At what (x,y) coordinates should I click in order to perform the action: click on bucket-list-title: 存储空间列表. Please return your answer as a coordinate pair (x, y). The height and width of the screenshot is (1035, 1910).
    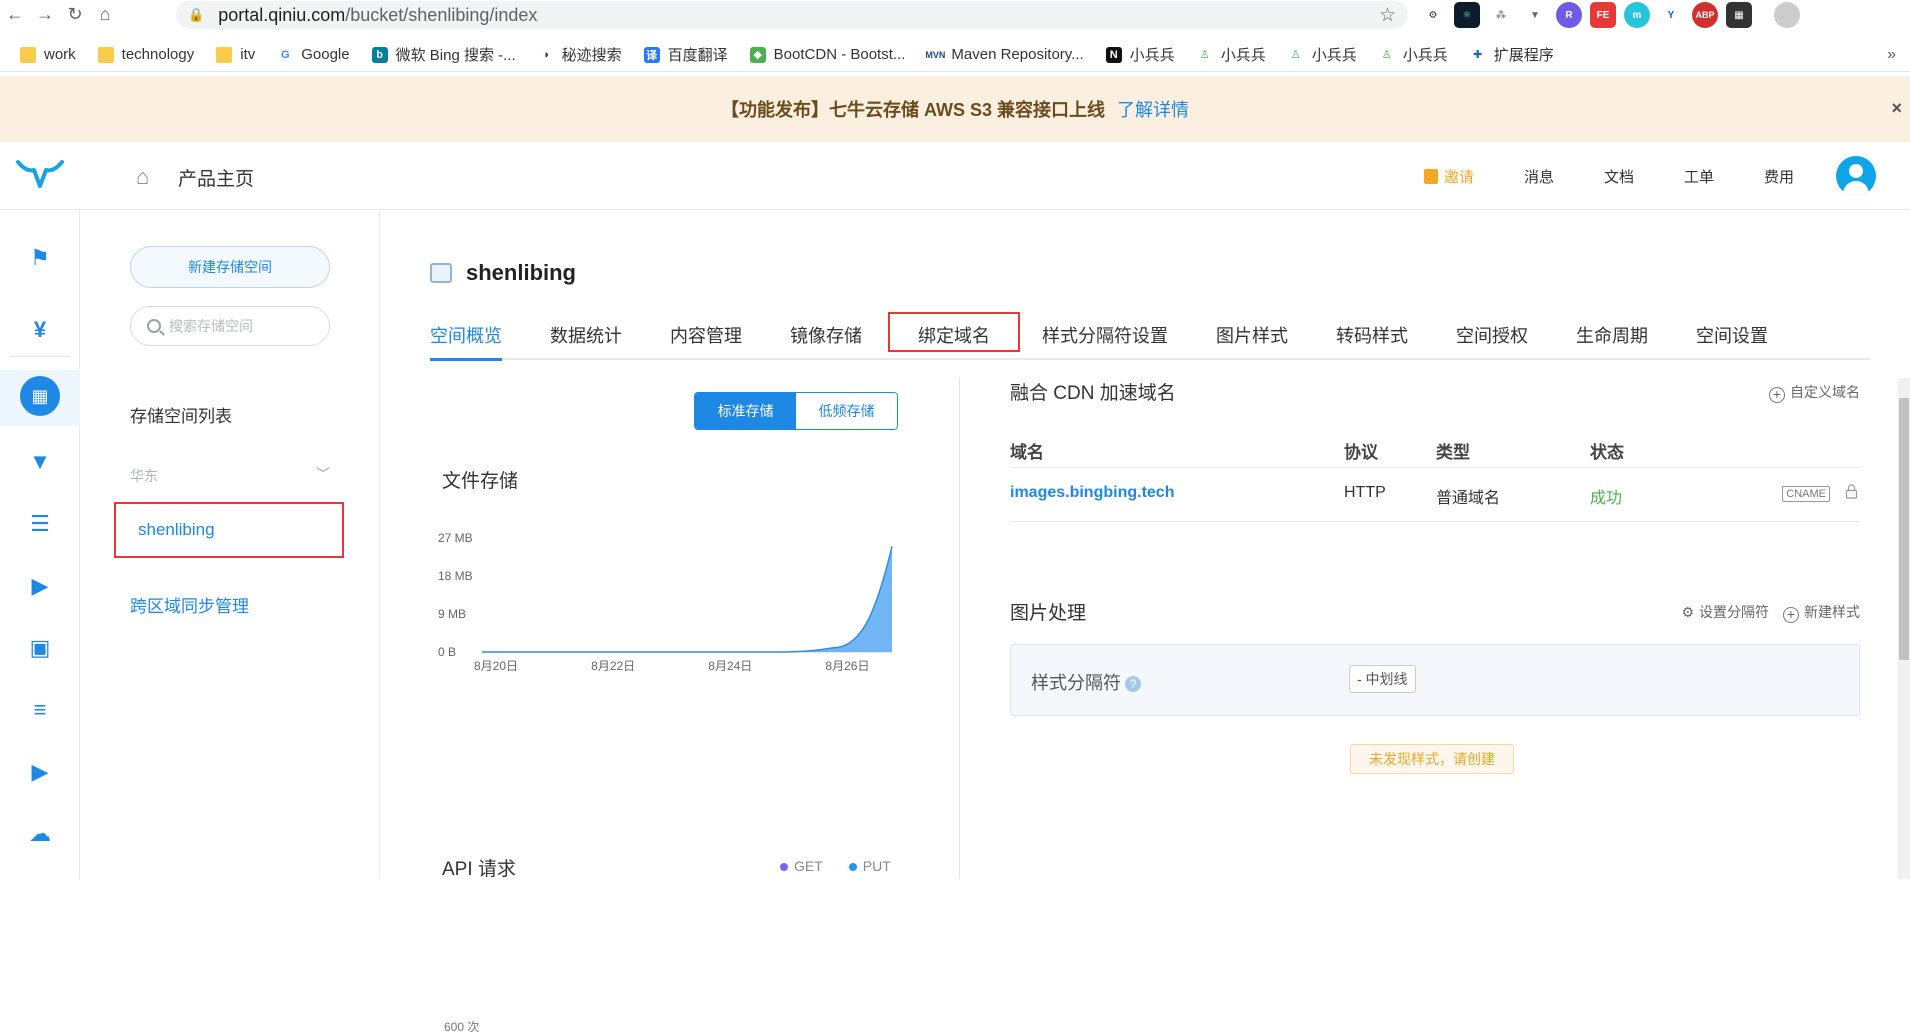
    Looking at the image, I should click on (181, 414).